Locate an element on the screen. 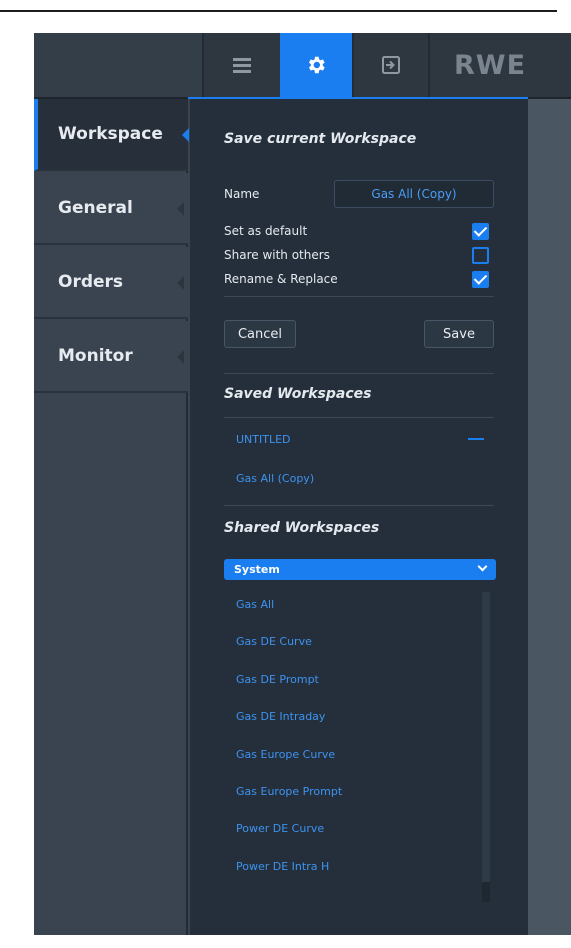 The height and width of the screenshot is (948, 571). tab-general: General is located at coordinates (111, 209).